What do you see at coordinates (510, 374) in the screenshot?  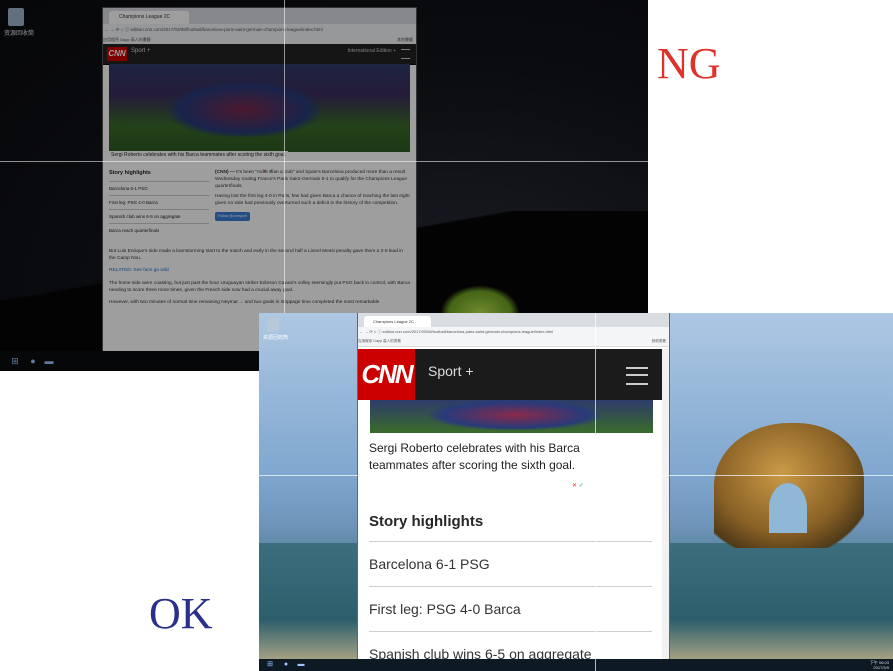 I see `cnn-header: CNN Sport +` at bounding box center [510, 374].